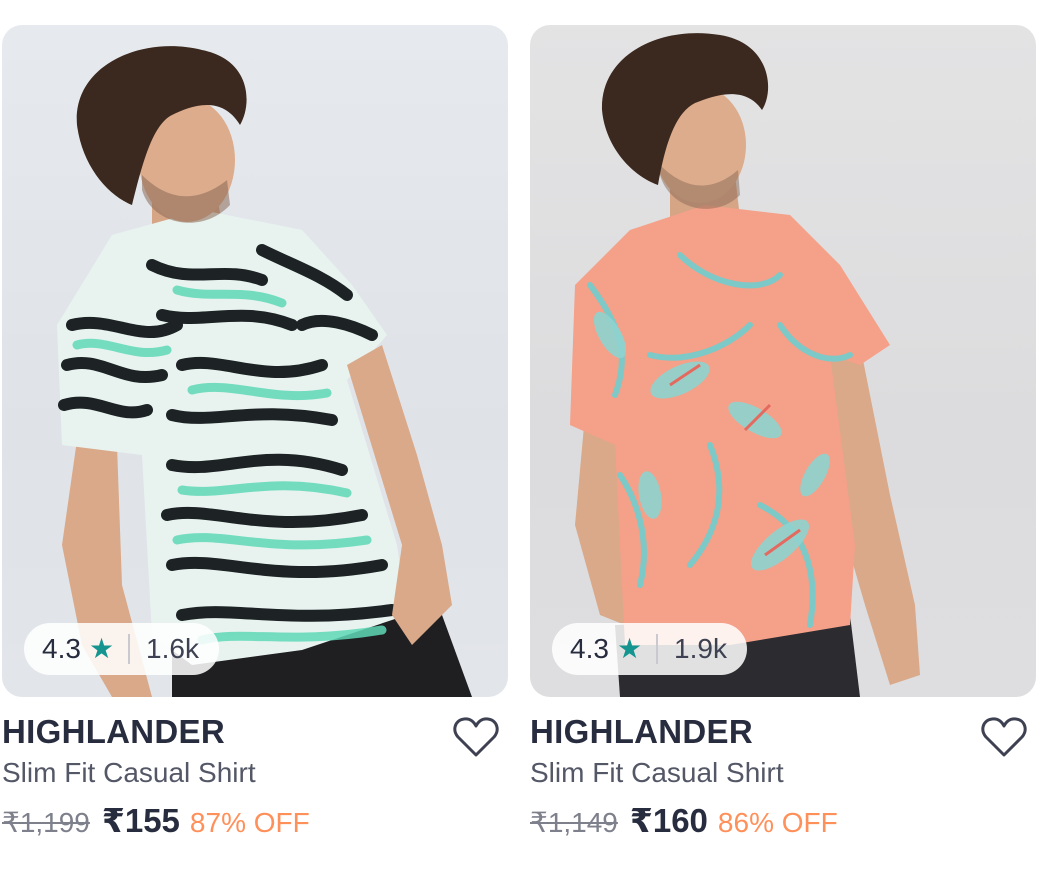  I want to click on rating-count: 1.9k, so click(700, 648).